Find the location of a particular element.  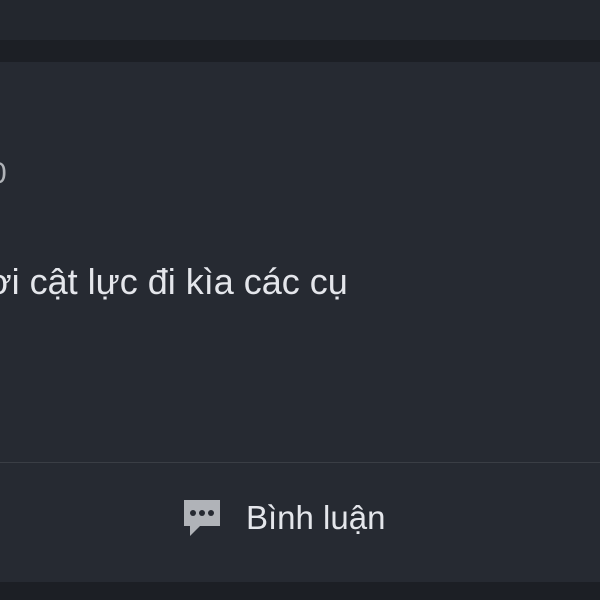

previous-post-bottom is located at coordinates (300, 20).